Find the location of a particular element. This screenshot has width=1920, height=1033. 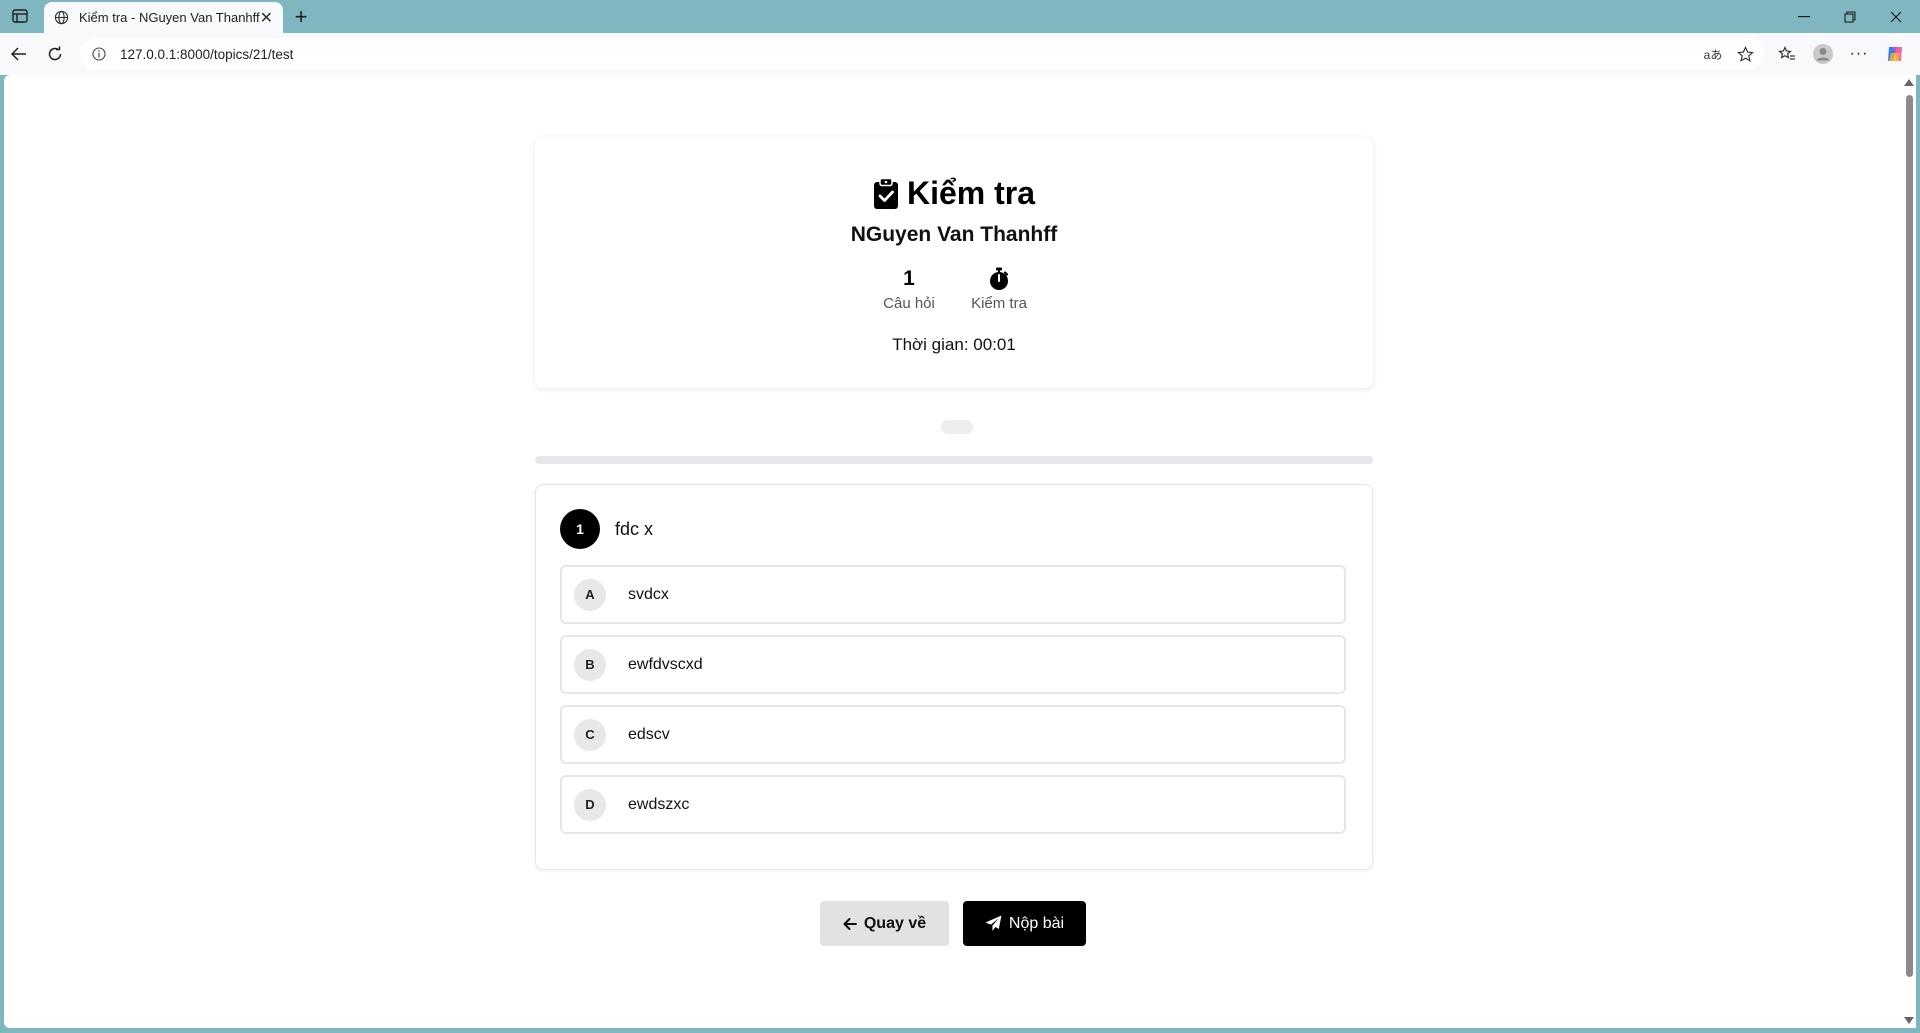

test-stats: 1 Câu hỏi Kiểm tra is located at coordinates (954, 289).